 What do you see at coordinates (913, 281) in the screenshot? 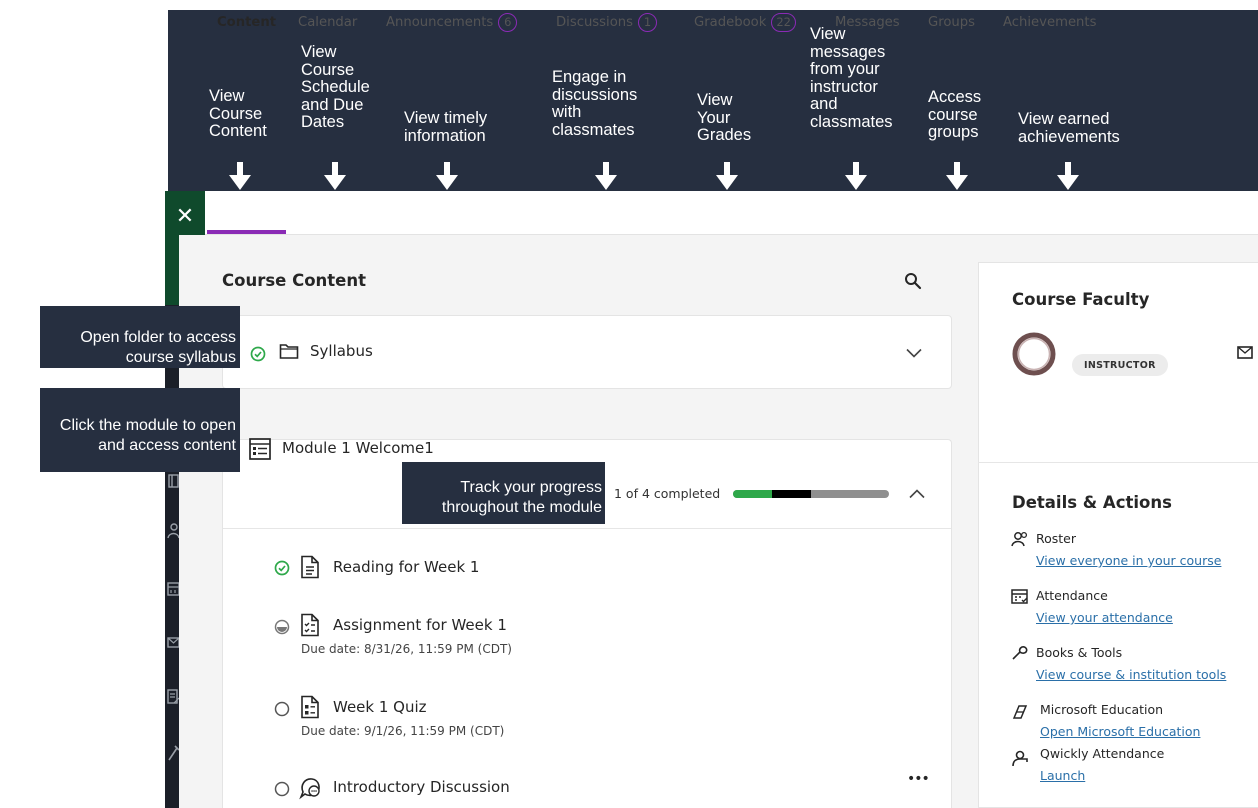
I see `search-icon` at bounding box center [913, 281].